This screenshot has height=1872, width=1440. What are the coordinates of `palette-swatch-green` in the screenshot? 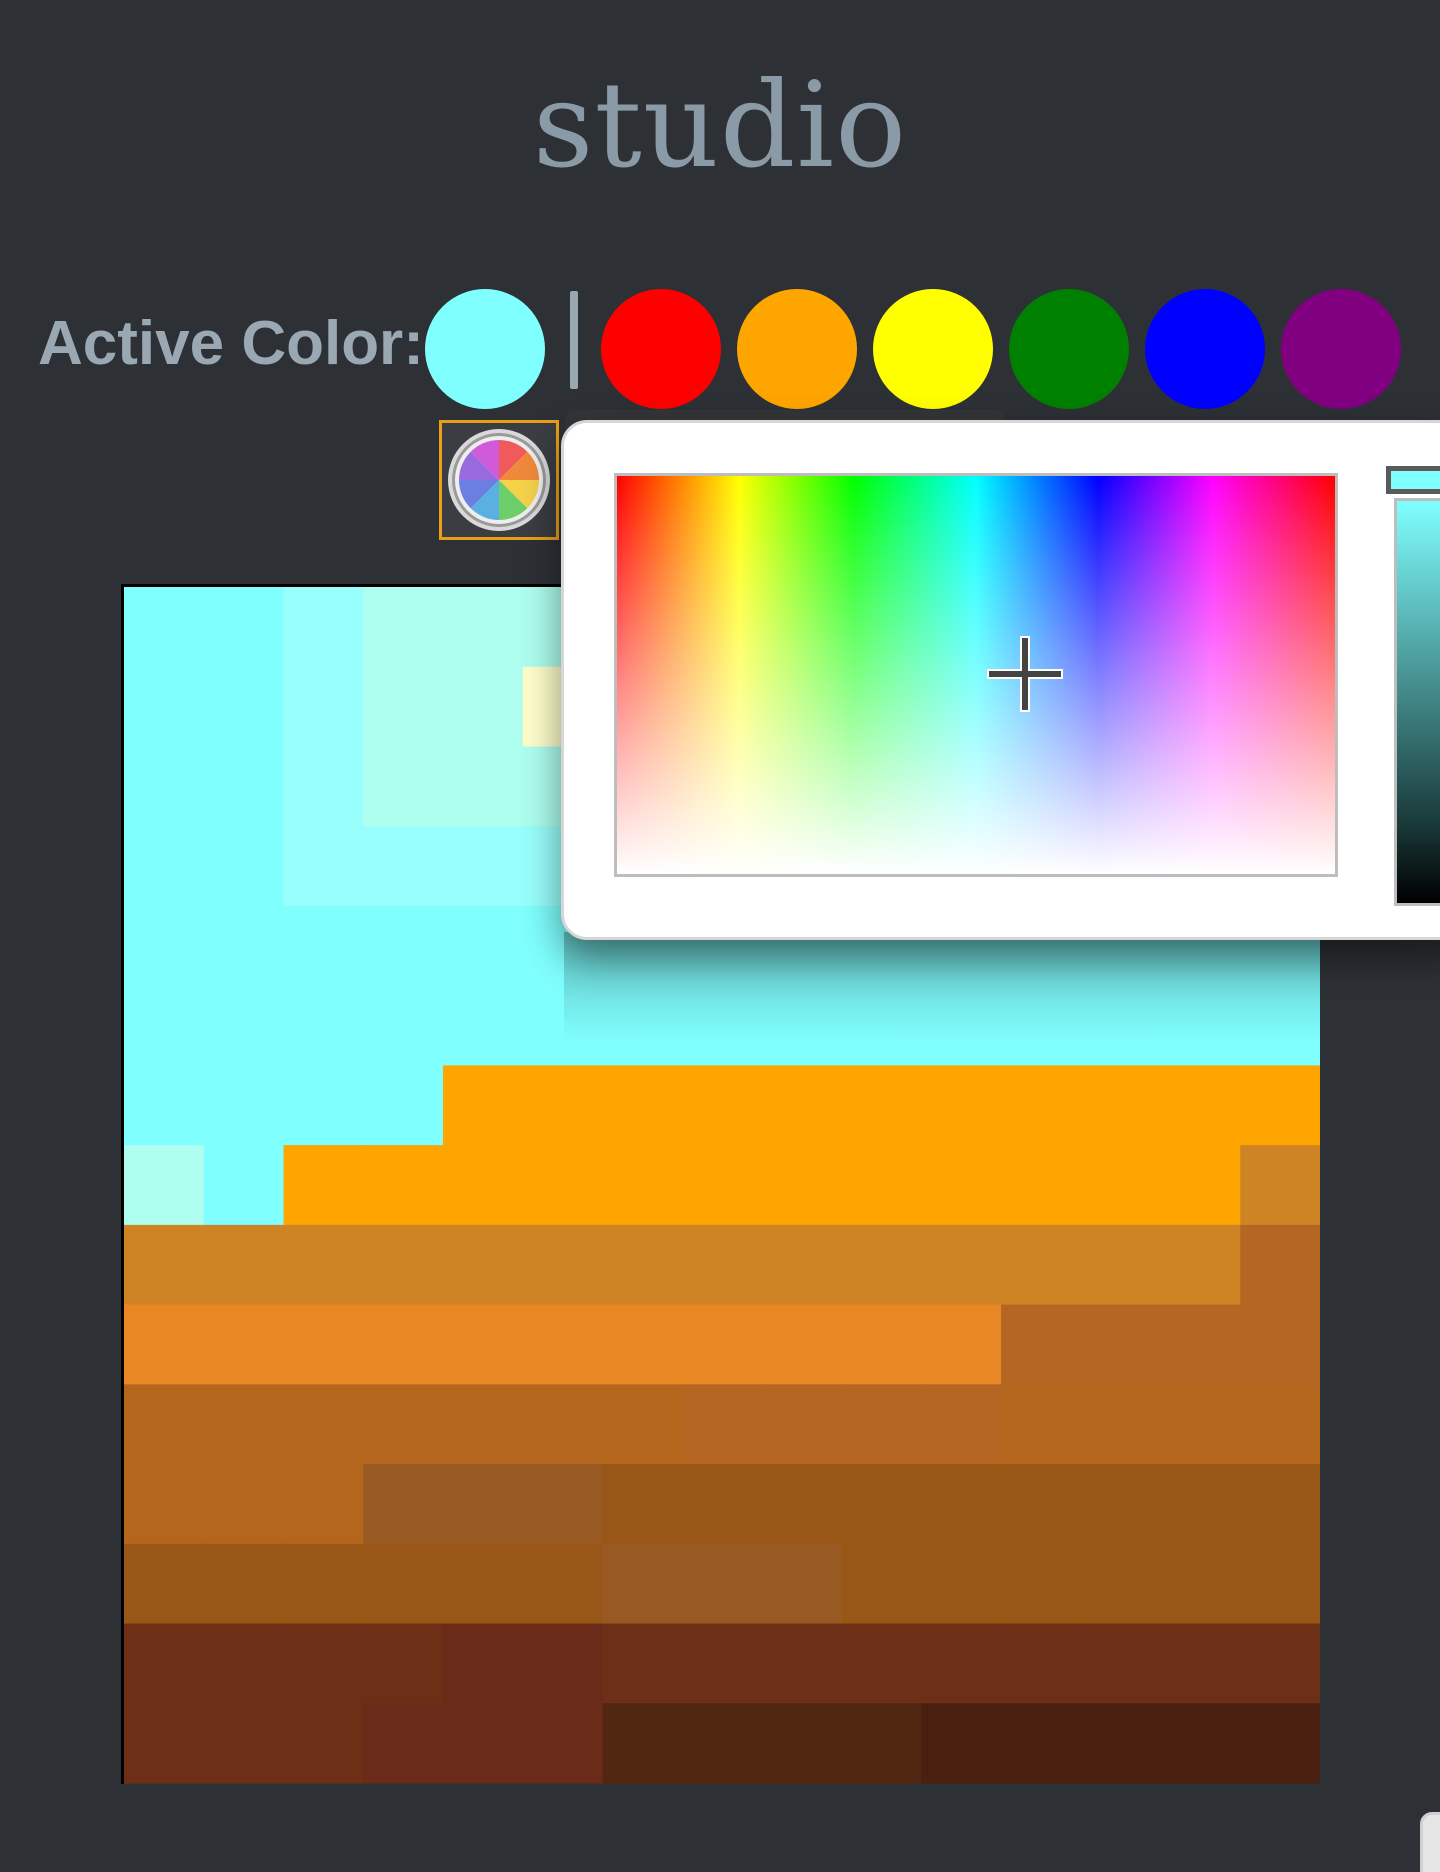 It's located at (1069, 349).